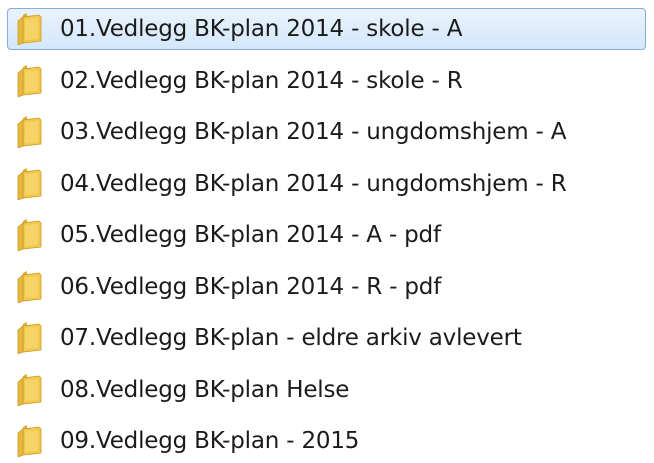  I want to click on folder-item-01: 01.Vedlegg BK-plan 2014 - skole - A, so click(326, 29).